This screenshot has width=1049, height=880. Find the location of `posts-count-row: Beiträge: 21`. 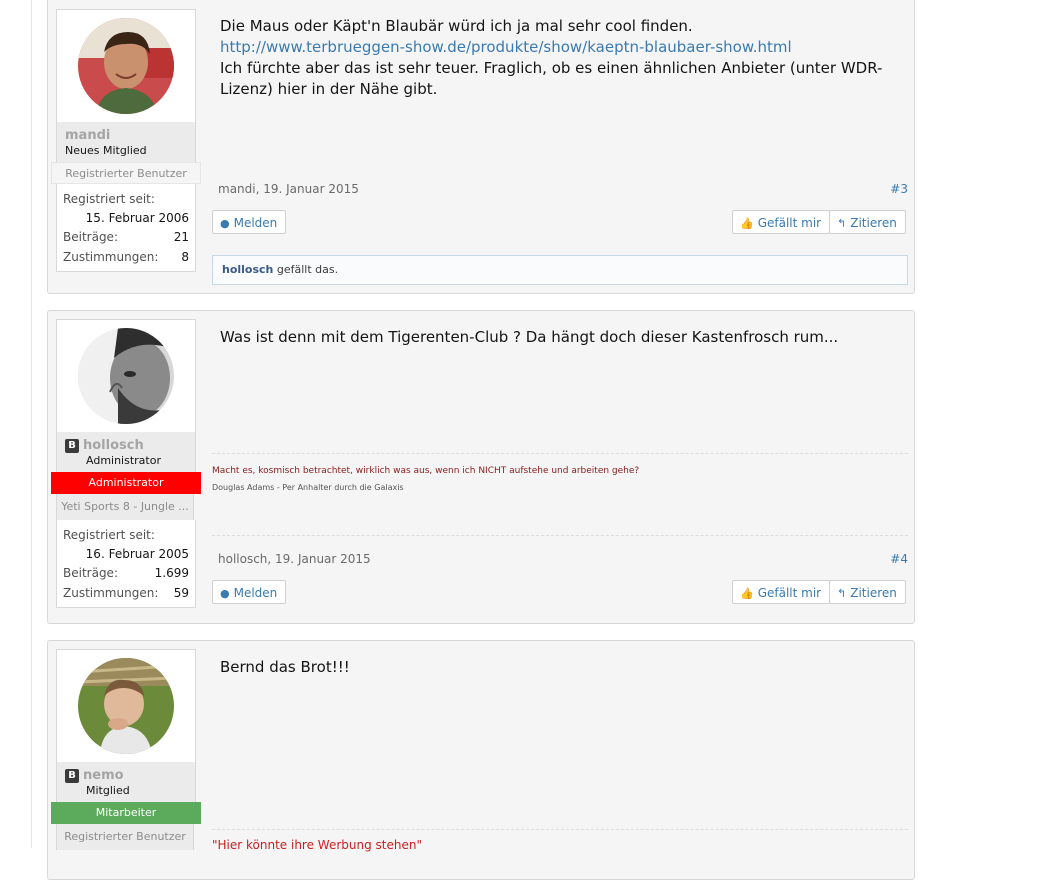

posts-count-row: Beiträge: 21 is located at coordinates (126, 237).